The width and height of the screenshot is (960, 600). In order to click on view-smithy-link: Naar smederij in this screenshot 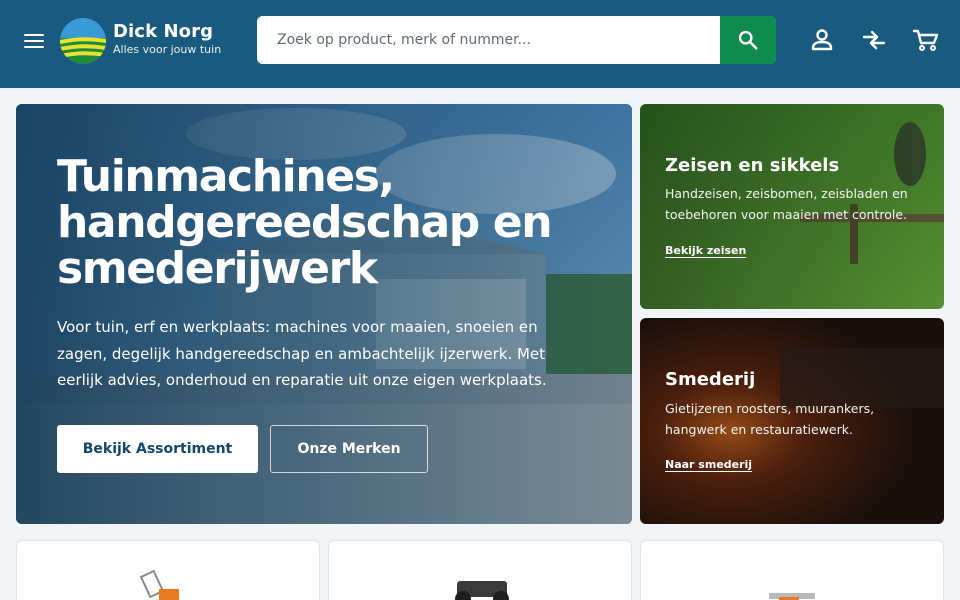, I will do `click(708, 464)`.